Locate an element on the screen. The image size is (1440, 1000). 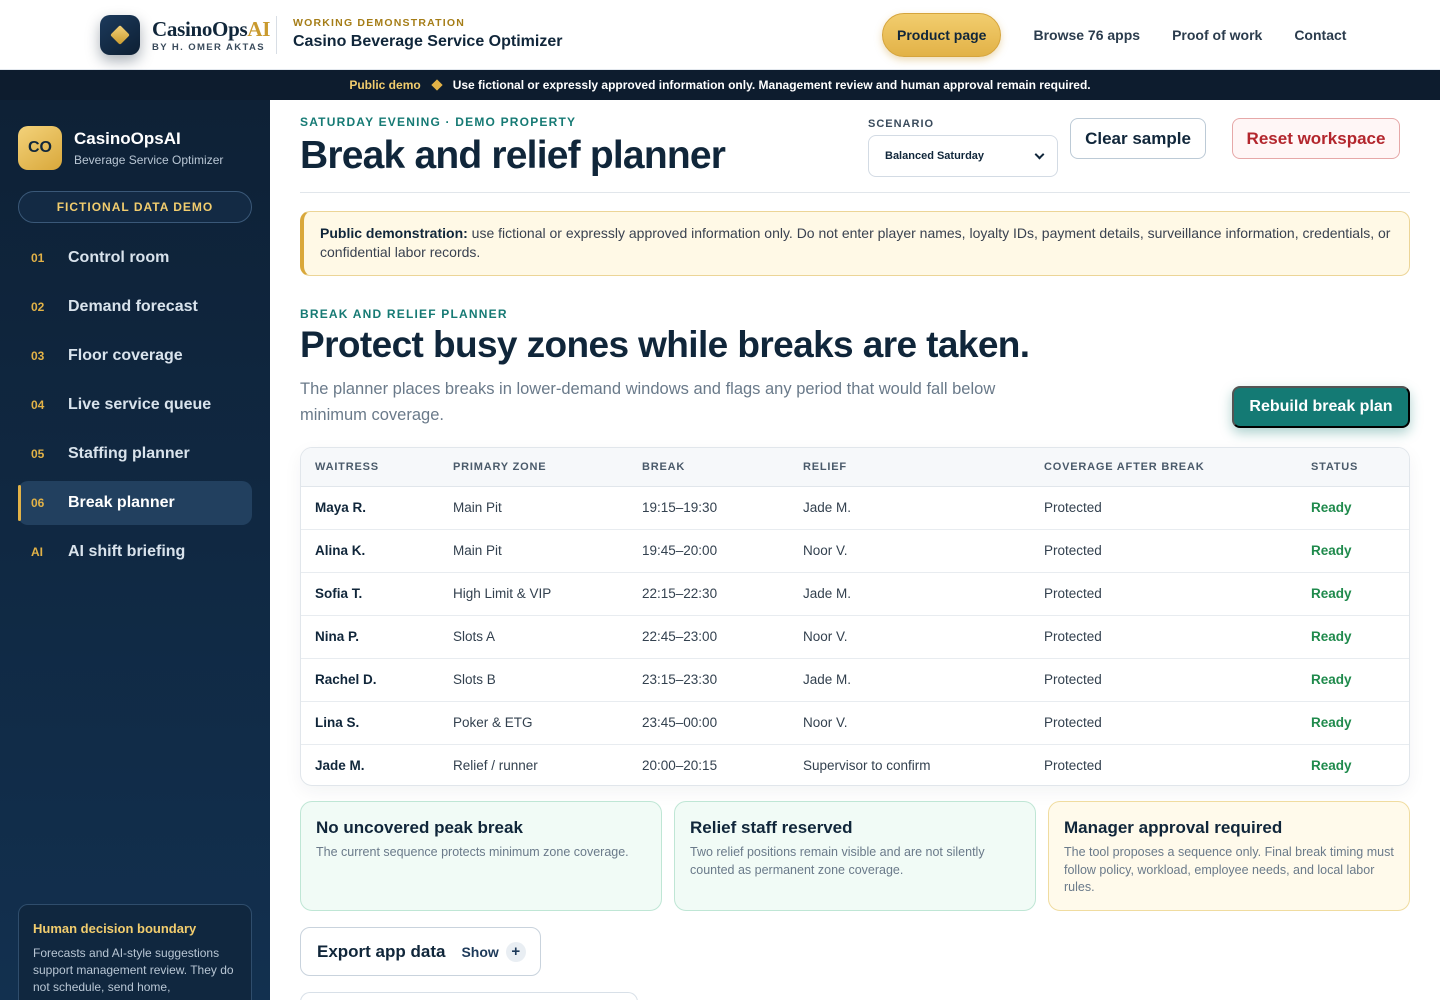
export-app-data-toggle: Export app data Show + is located at coordinates (420, 951).